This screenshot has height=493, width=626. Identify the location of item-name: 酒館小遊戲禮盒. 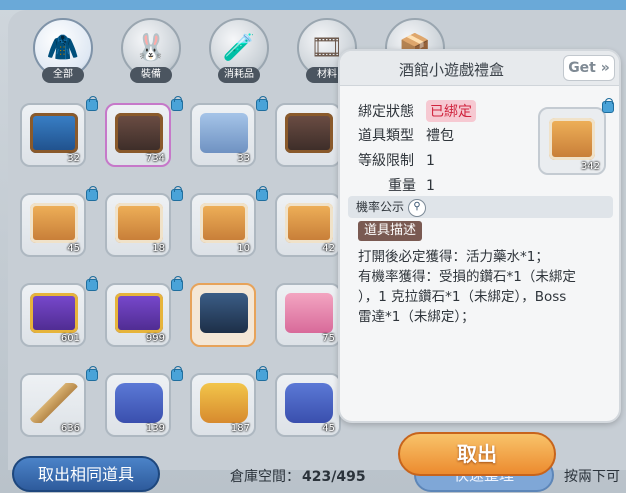
(451, 70).